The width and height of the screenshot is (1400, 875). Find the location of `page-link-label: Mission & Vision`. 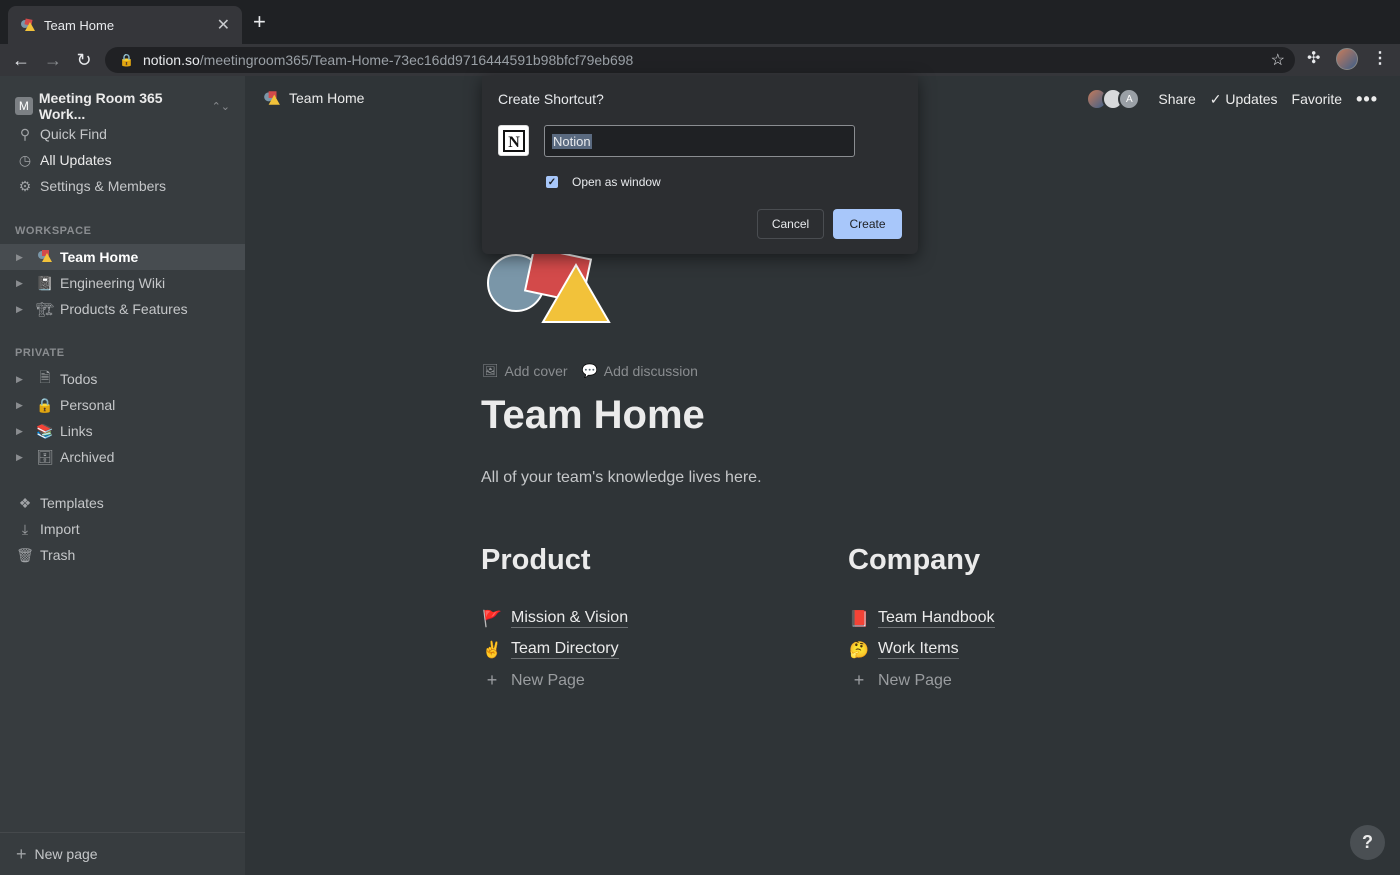

page-link-label: Mission & Vision is located at coordinates (570, 618).